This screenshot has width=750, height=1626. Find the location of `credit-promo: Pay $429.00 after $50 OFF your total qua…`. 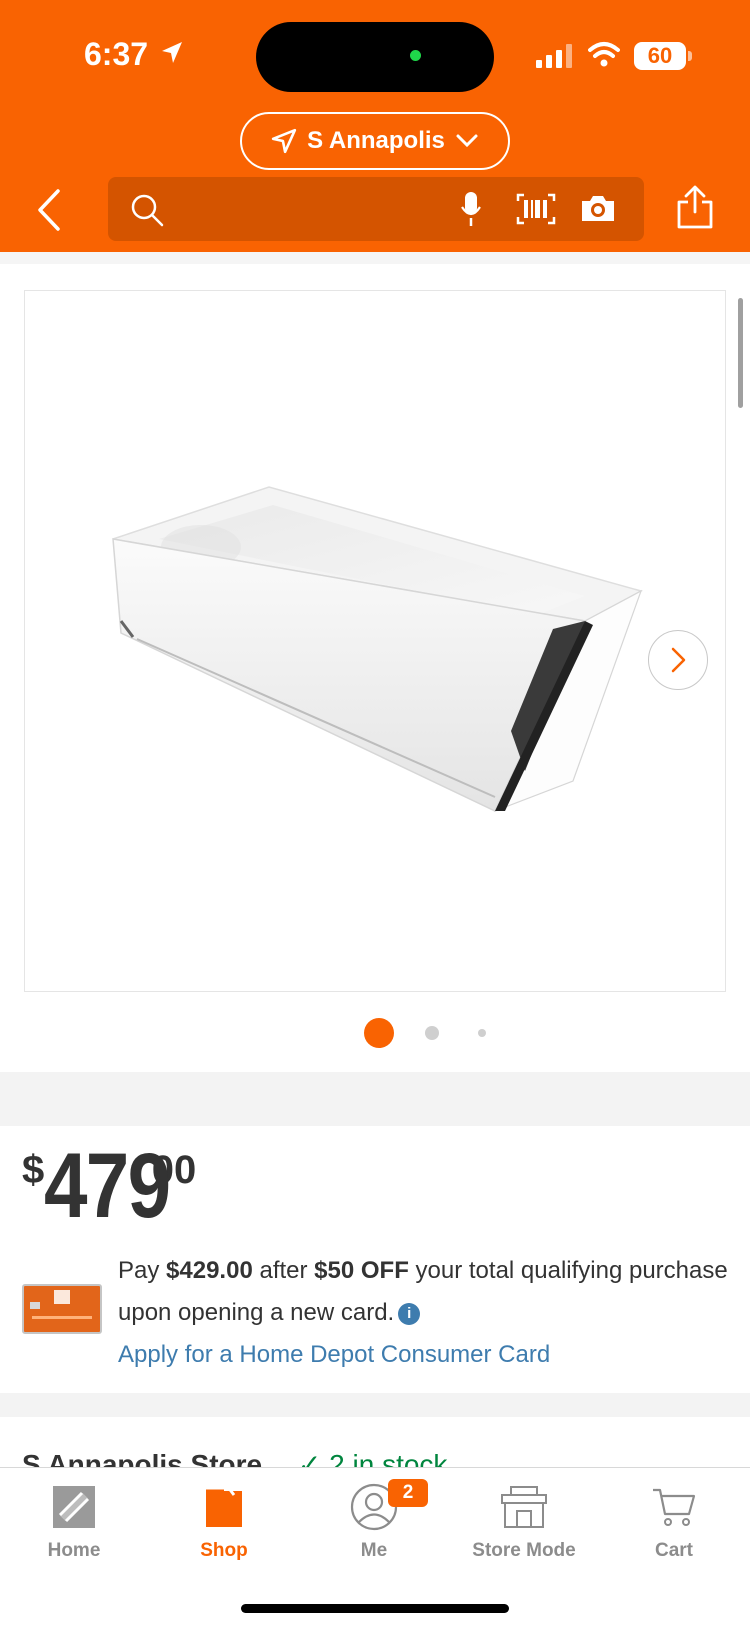

credit-promo: Pay $429.00 after $50 OFF your total qua… is located at coordinates (423, 1313).